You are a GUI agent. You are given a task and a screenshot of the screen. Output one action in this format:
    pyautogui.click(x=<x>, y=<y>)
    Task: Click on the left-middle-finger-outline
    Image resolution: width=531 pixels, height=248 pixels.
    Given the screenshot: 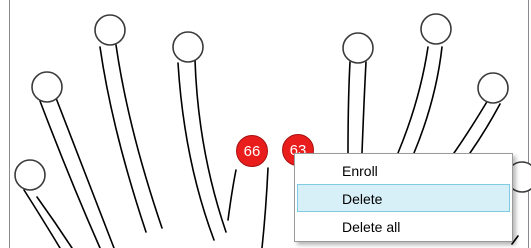 What is the action you would take?
    pyautogui.click(x=131, y=138)
    